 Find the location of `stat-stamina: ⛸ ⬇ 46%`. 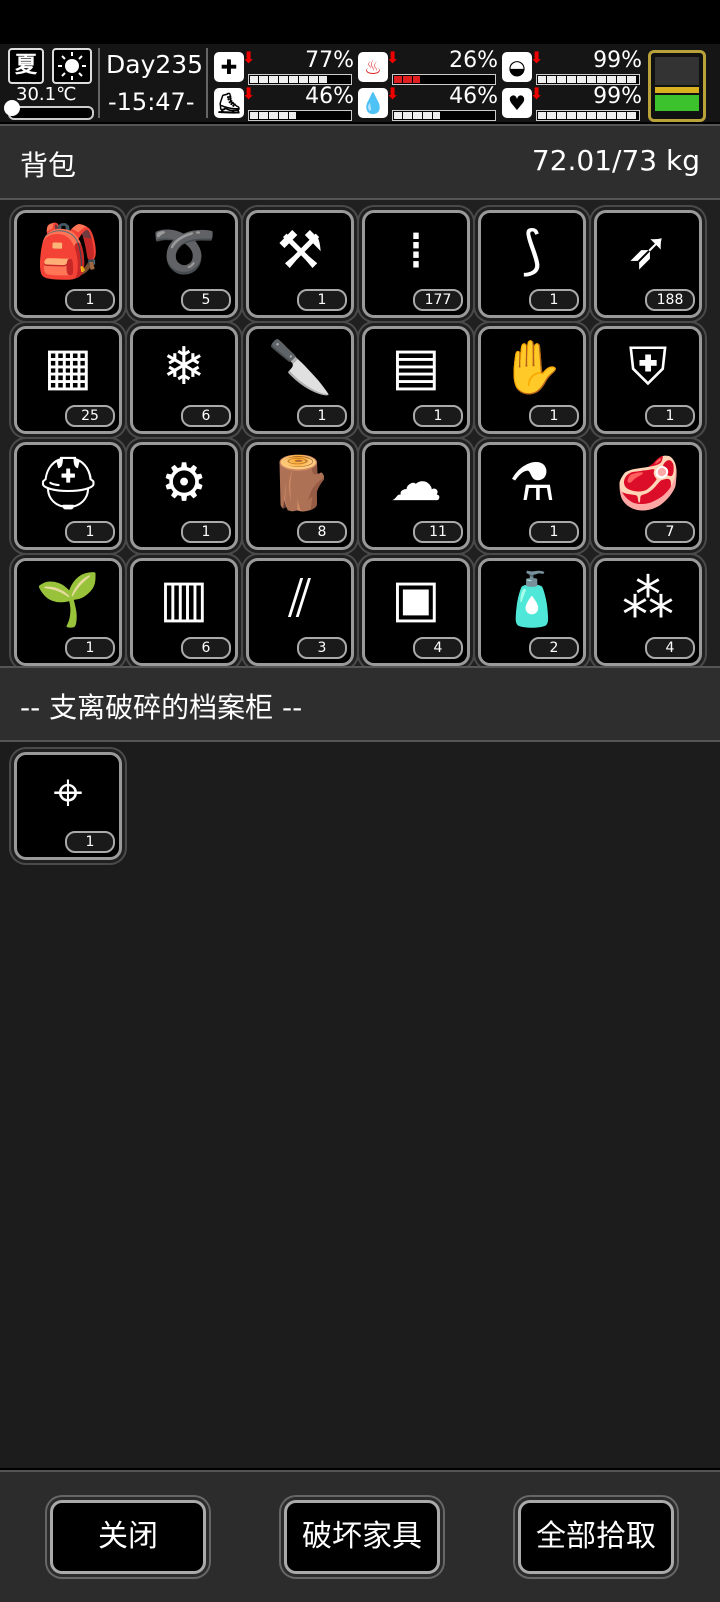

stat-stamina: ⛸ ⬇ 46% is located at coordinates (284, 103).